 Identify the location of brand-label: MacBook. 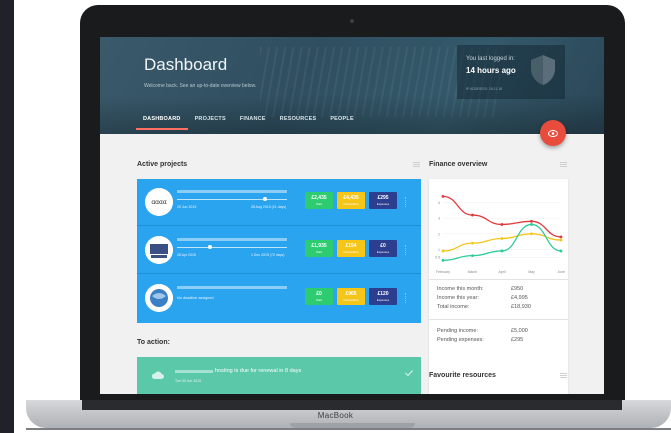
(335, 415).